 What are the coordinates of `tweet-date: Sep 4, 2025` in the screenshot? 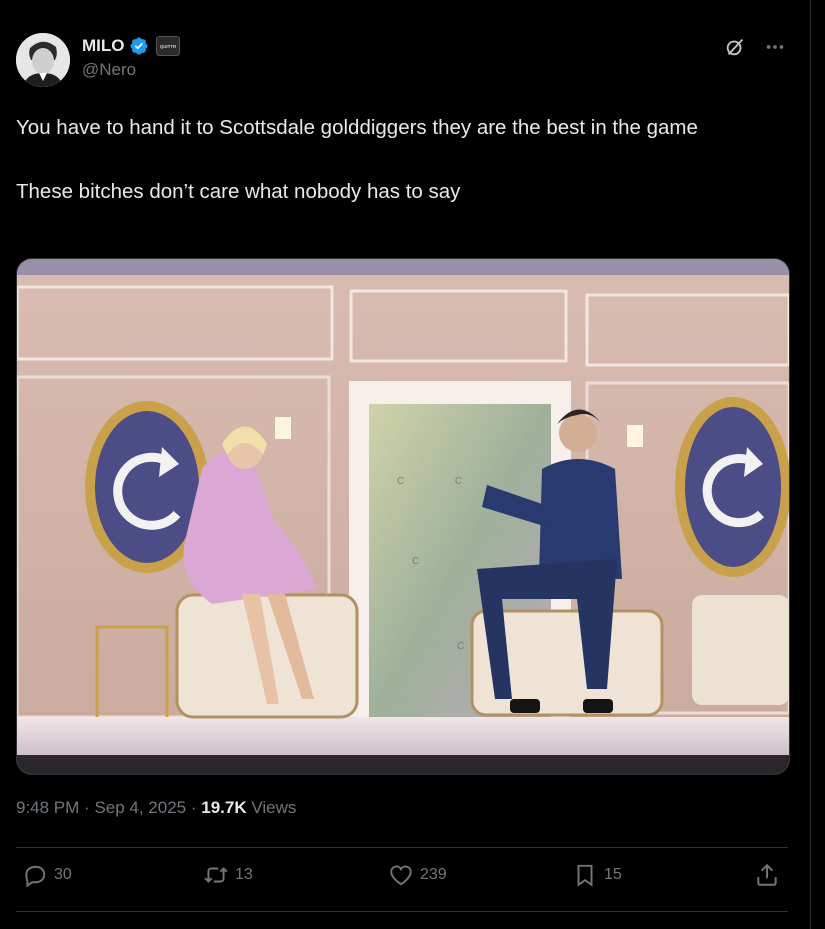 It's located at (140, 807).